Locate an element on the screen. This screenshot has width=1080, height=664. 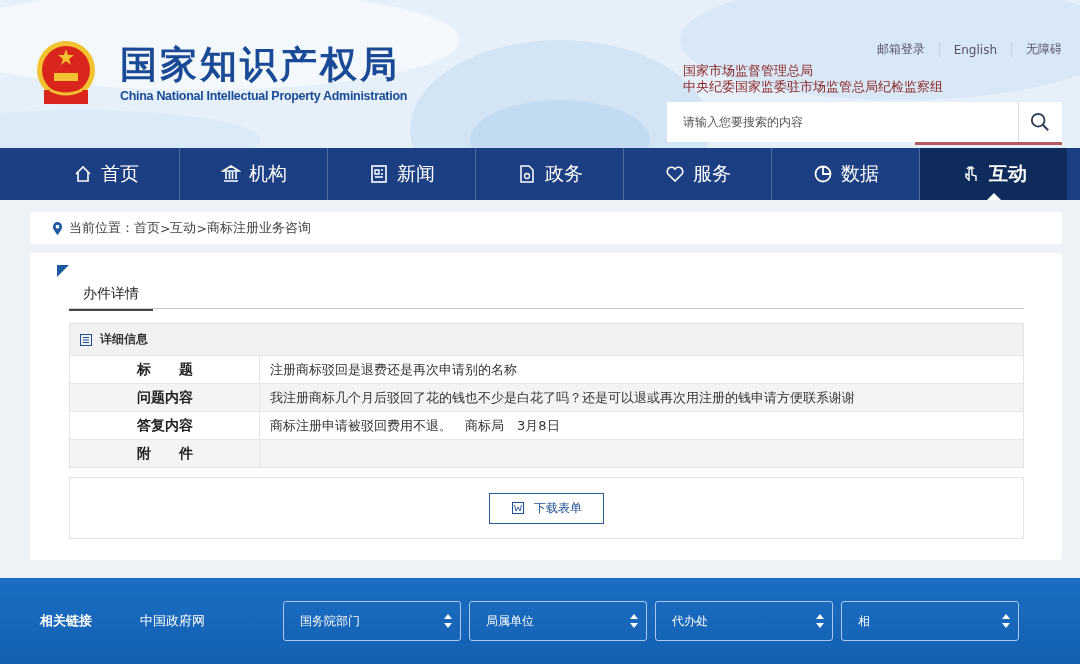
top-link: 邮箱登录 is located at coordinates (900, 49).